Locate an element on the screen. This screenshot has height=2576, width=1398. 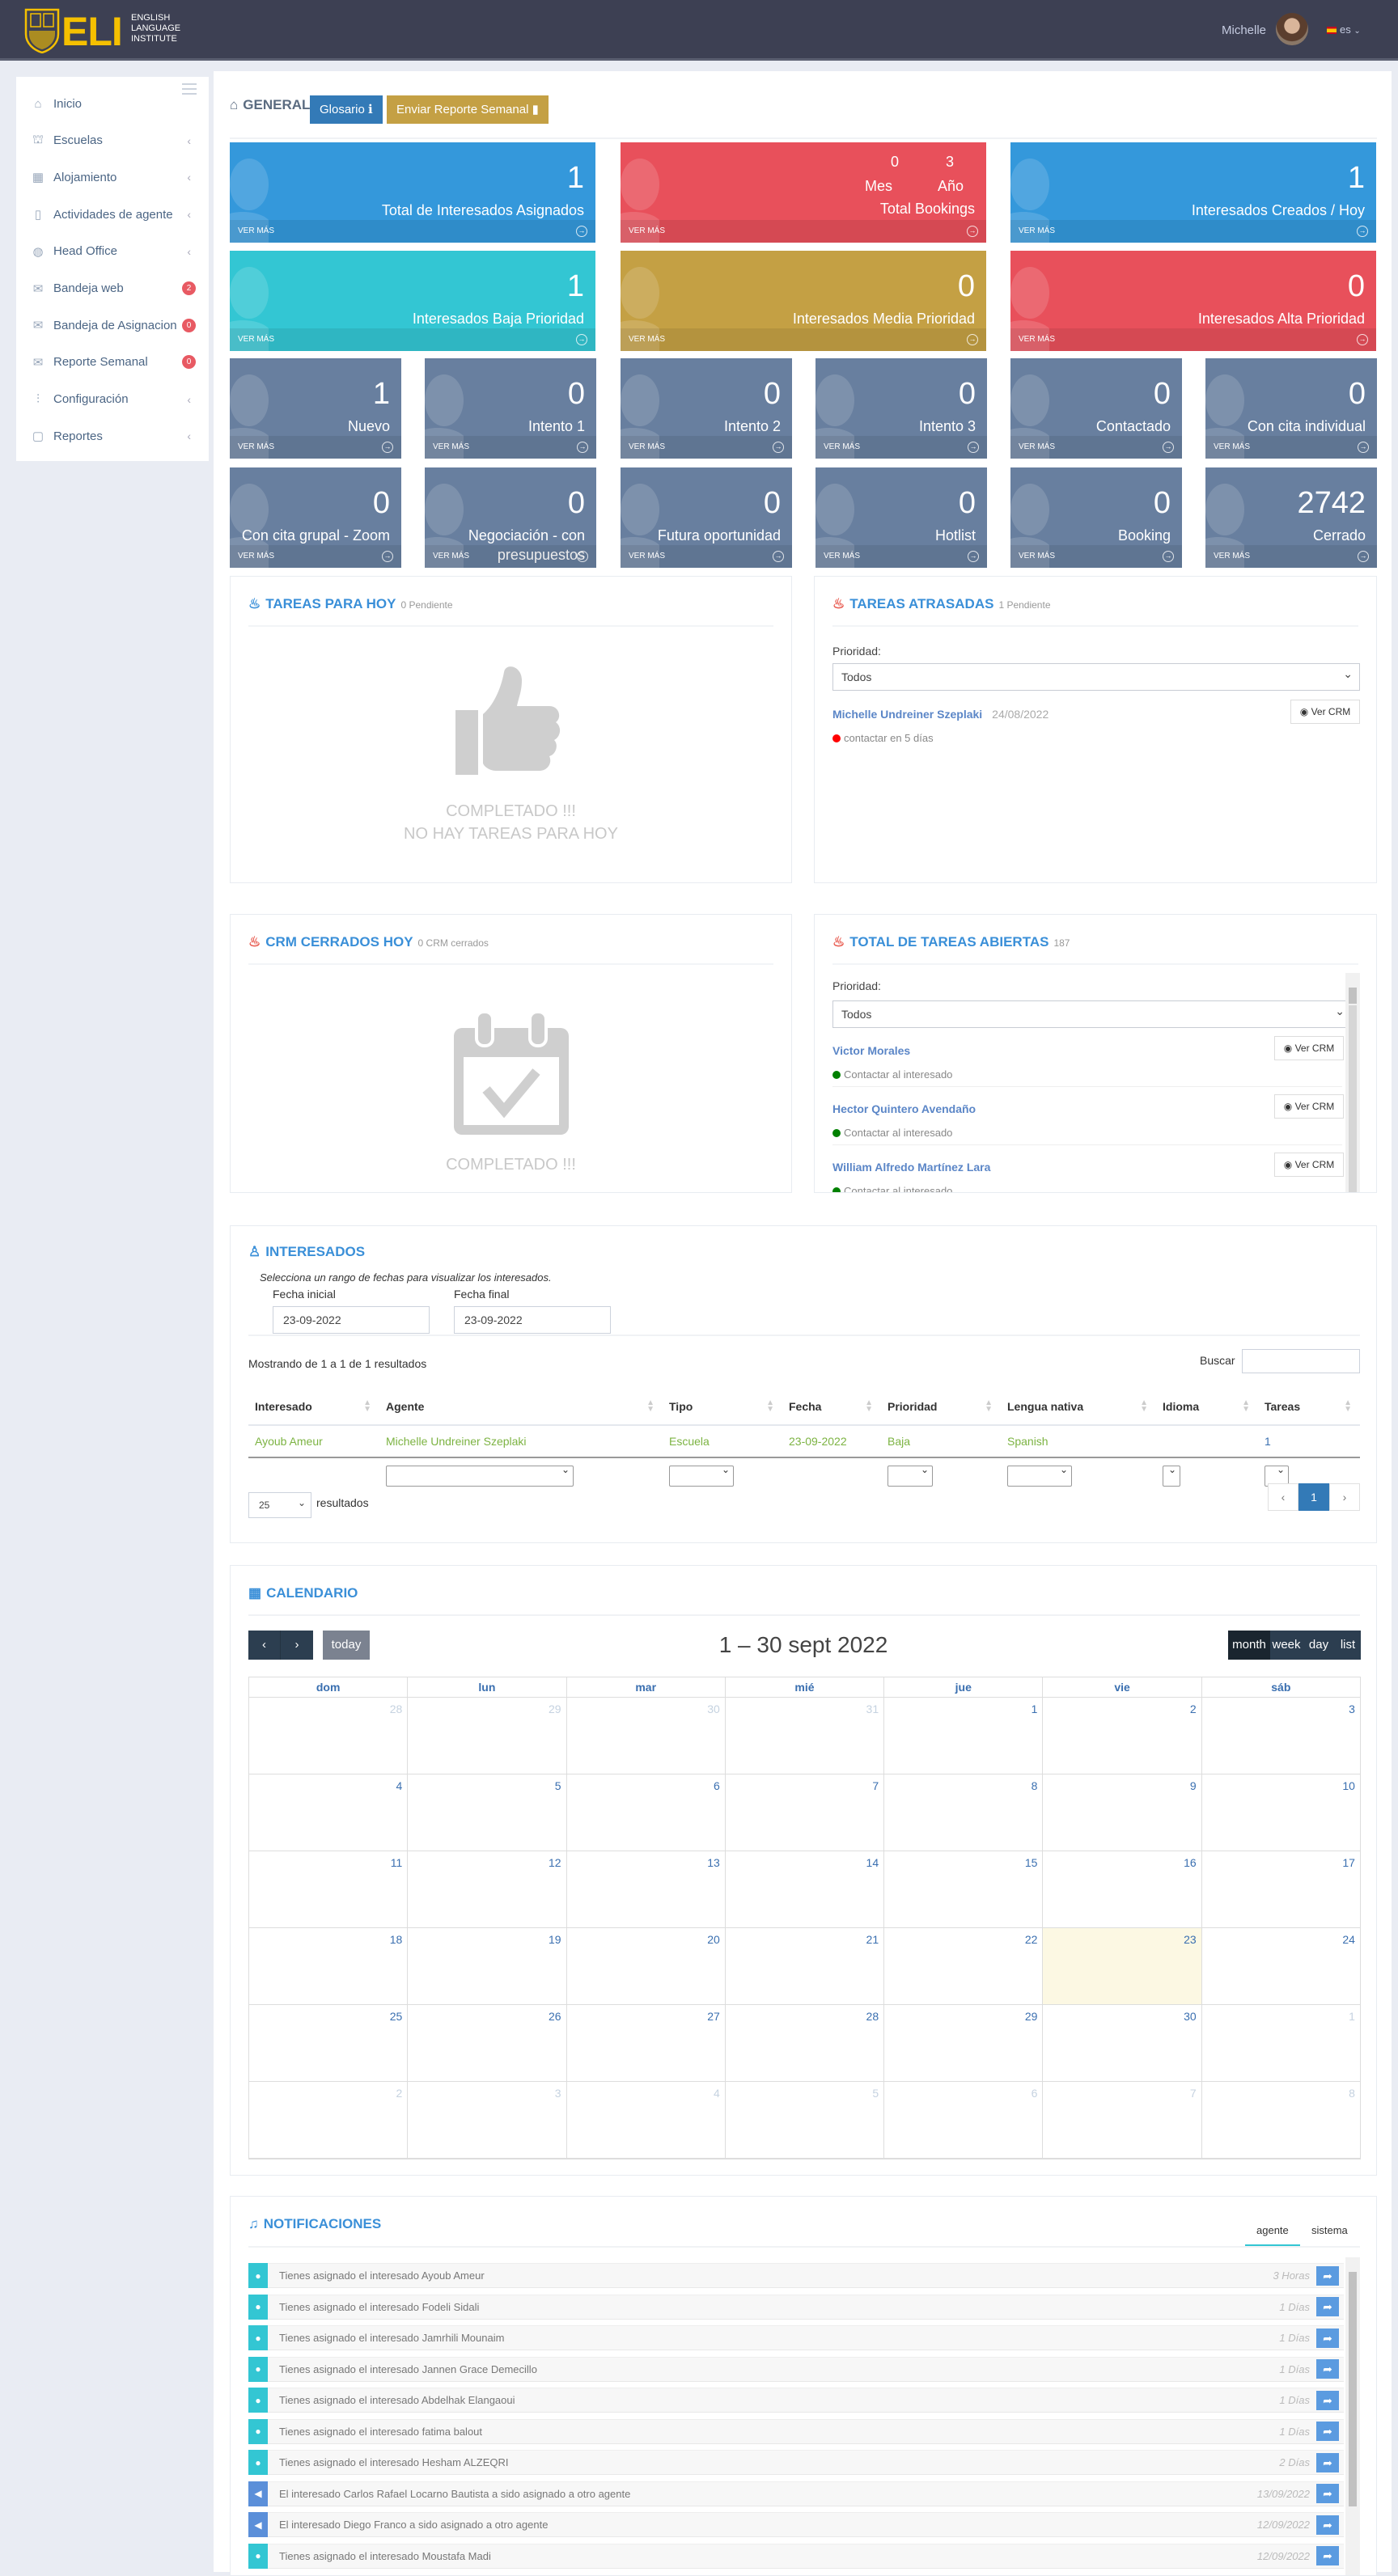
spain-flag-icon is located at coordinates (1332, 31).